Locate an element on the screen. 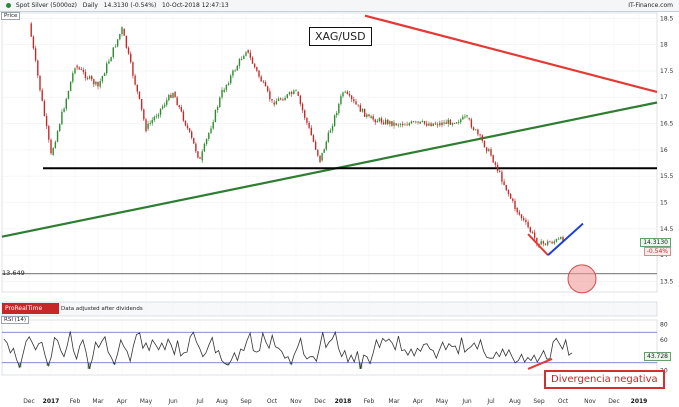 This screenshot has width=679, height=407. highlight-circle is located at coordinates (582, 279).